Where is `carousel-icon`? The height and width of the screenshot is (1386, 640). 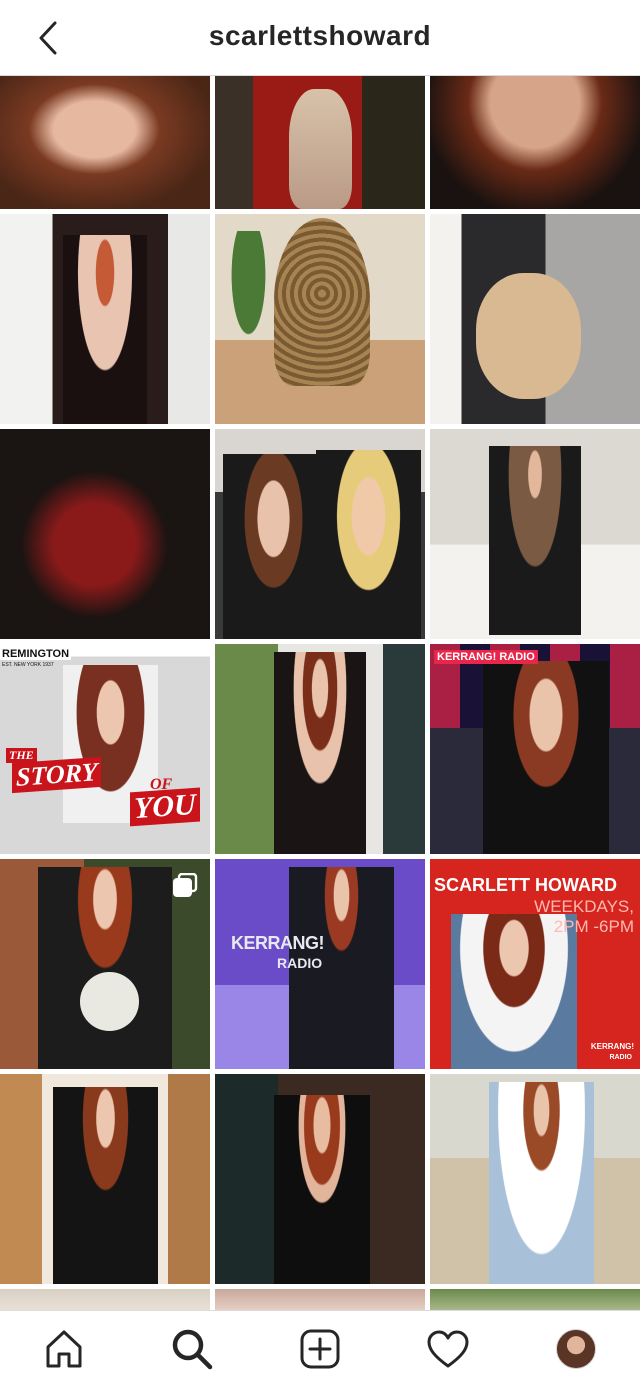
carousel-icon is located at coordinates (185, 885).